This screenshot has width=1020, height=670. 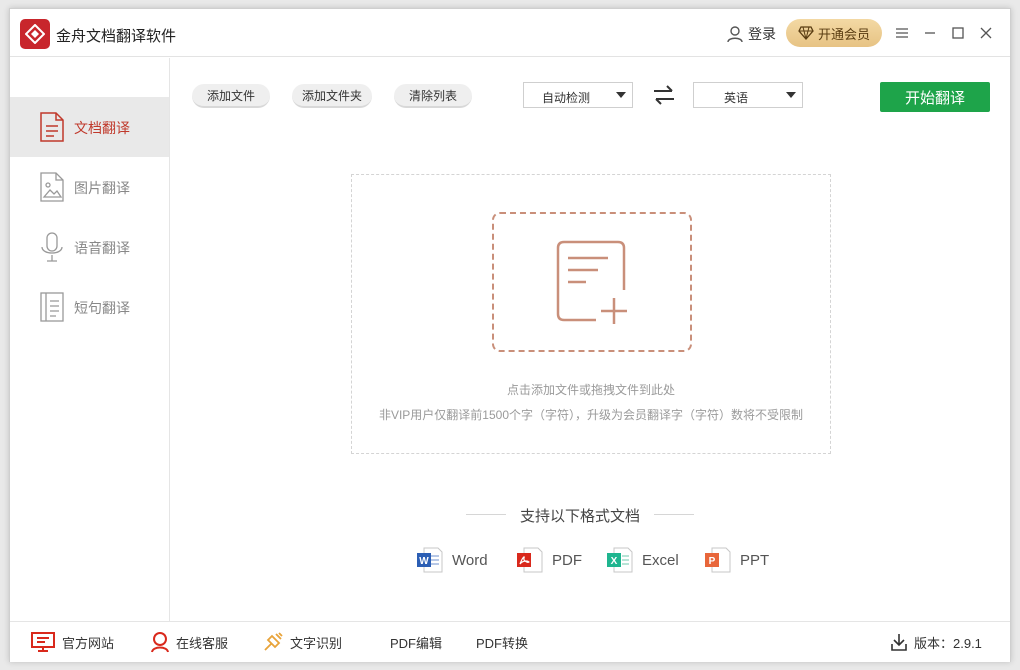 I want to click on ocr-icon, so click(x=273, y=641).